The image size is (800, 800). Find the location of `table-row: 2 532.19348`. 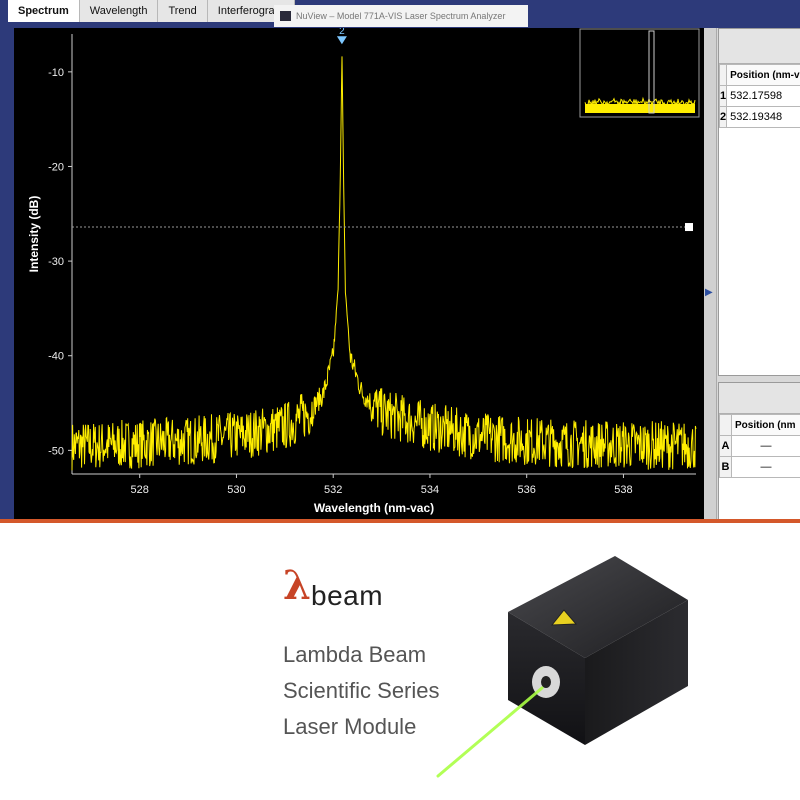

table-row: 2 532.19348 is located at coordinates (759, 117).